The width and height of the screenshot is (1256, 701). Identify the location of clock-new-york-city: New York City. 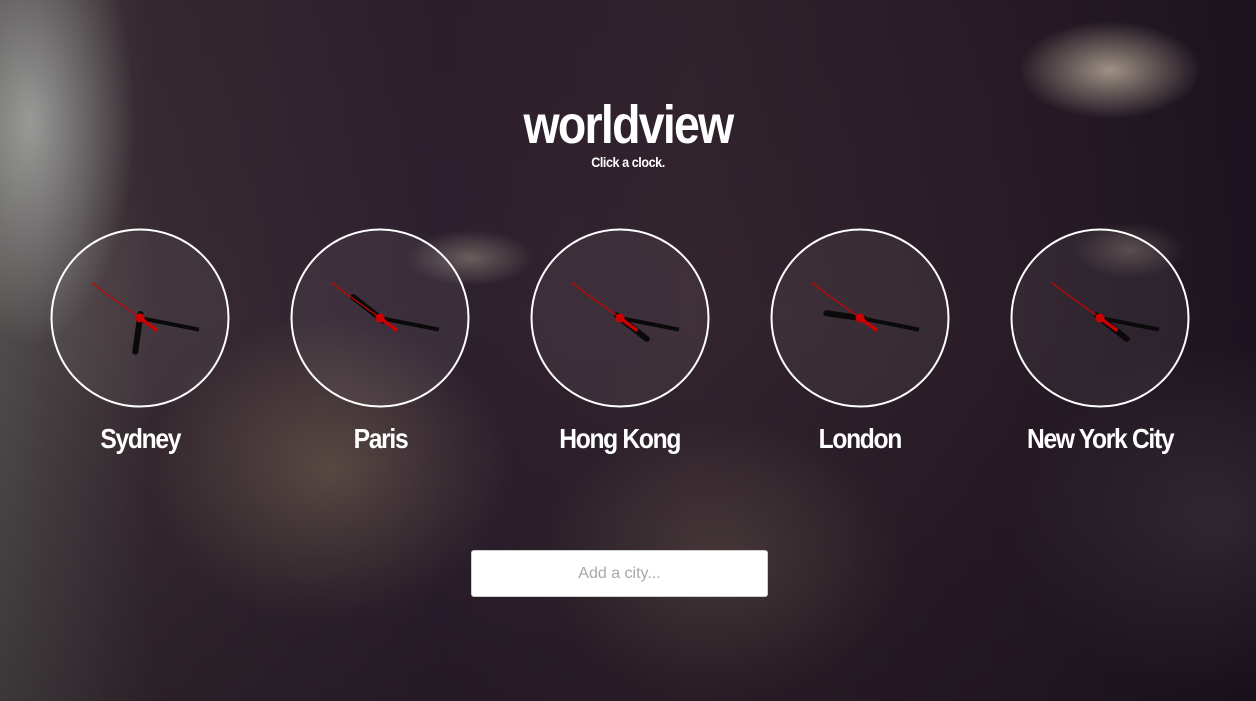
(1100, 341).